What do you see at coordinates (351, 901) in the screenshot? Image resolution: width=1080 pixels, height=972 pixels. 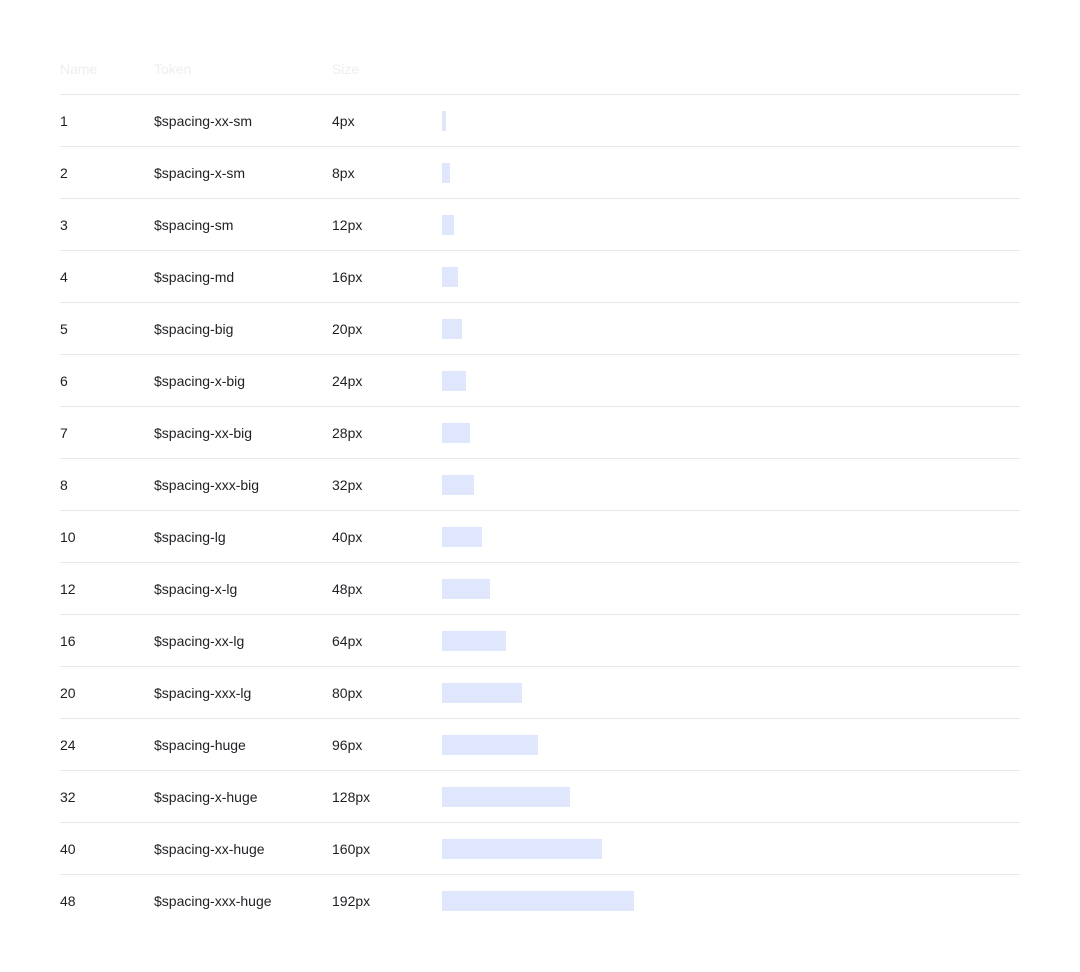 I see `spacing-size: 192px` at bounding box center [351, 901].